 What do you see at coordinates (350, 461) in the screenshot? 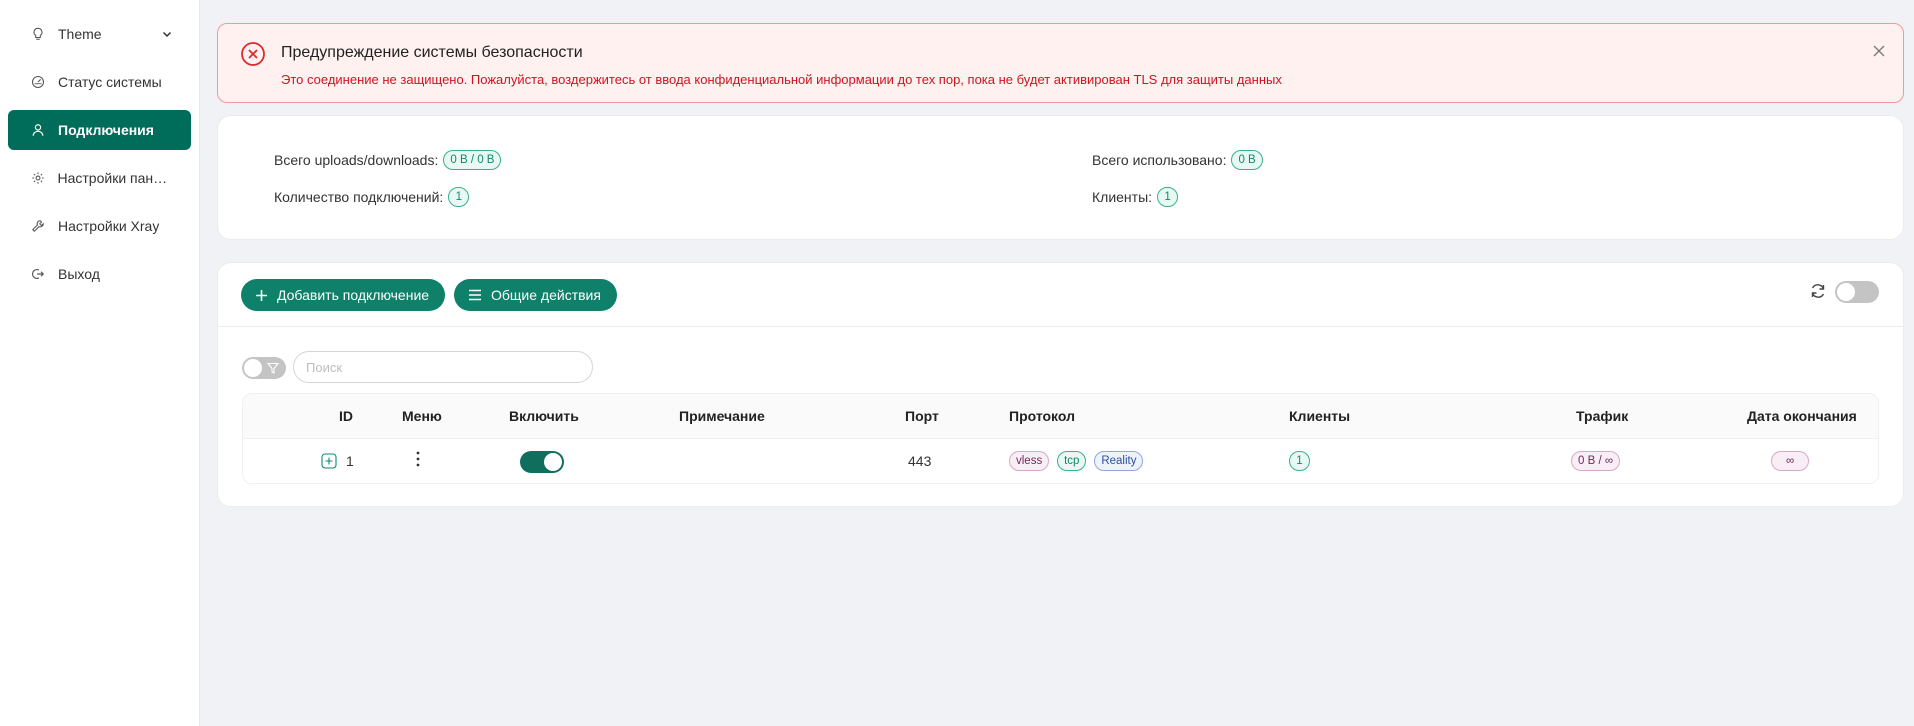
I see `cell-id: 1` at bounding box center [350, 461].